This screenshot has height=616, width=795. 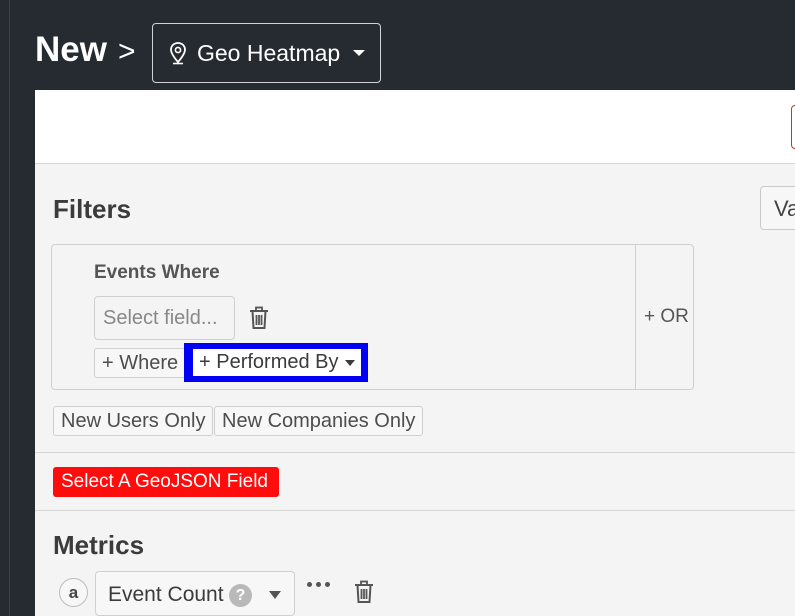 What do you see at coordinates (166, 482) in the screenshot?
I see `select-geojson-field-button: Select A GeoJSON Field` at bounding box center [166, 482].